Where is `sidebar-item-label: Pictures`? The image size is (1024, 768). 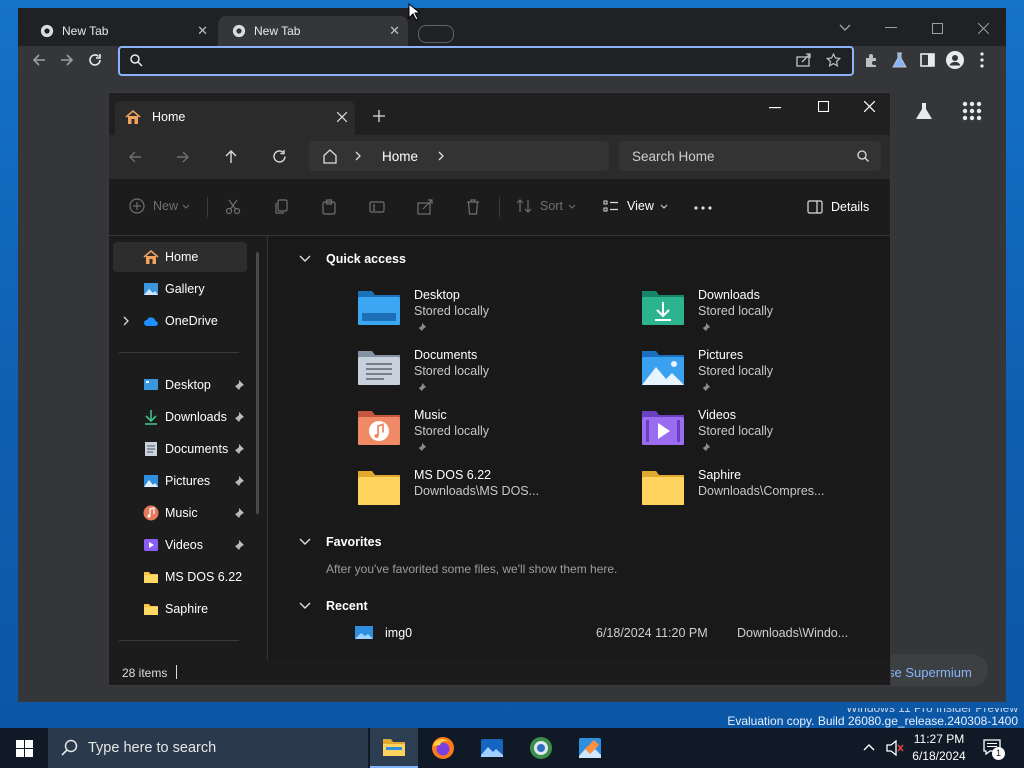
sidebar-item-label: Pictures is located at coordinates (188, 481).